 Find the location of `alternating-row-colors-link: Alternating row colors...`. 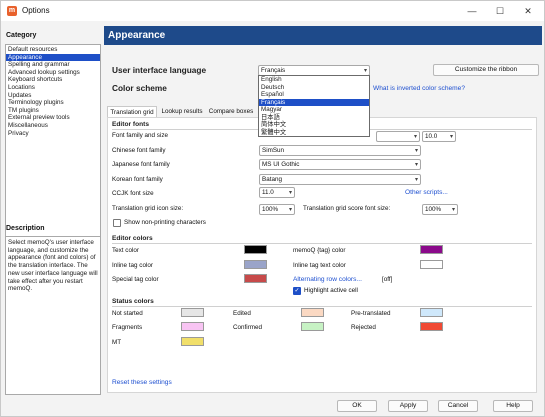

alternating-row-colors-link: Alternating row colors... is located at coordinates (327, 279).